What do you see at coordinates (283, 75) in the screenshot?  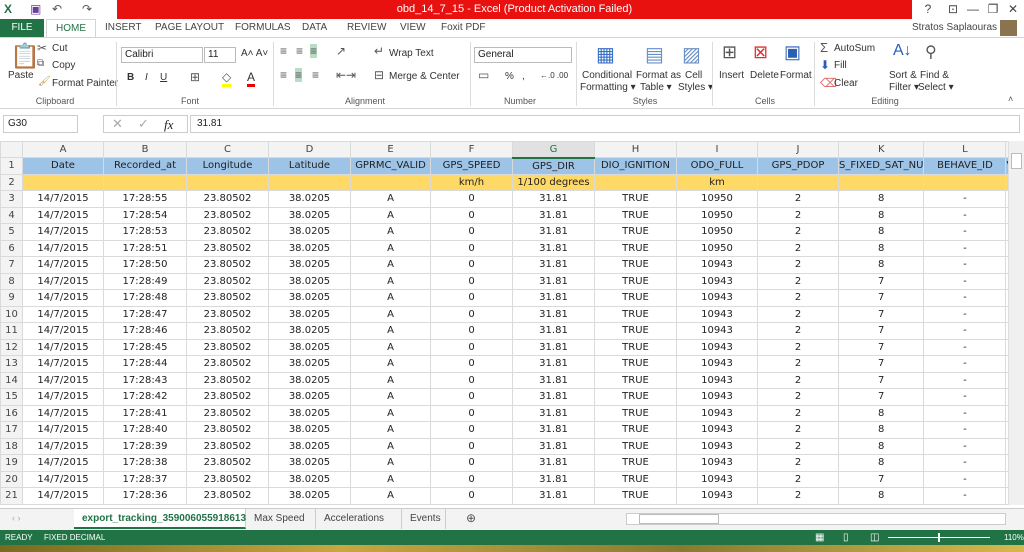 I see `align-left-icon: ≡` at bounding box center [283, 75].